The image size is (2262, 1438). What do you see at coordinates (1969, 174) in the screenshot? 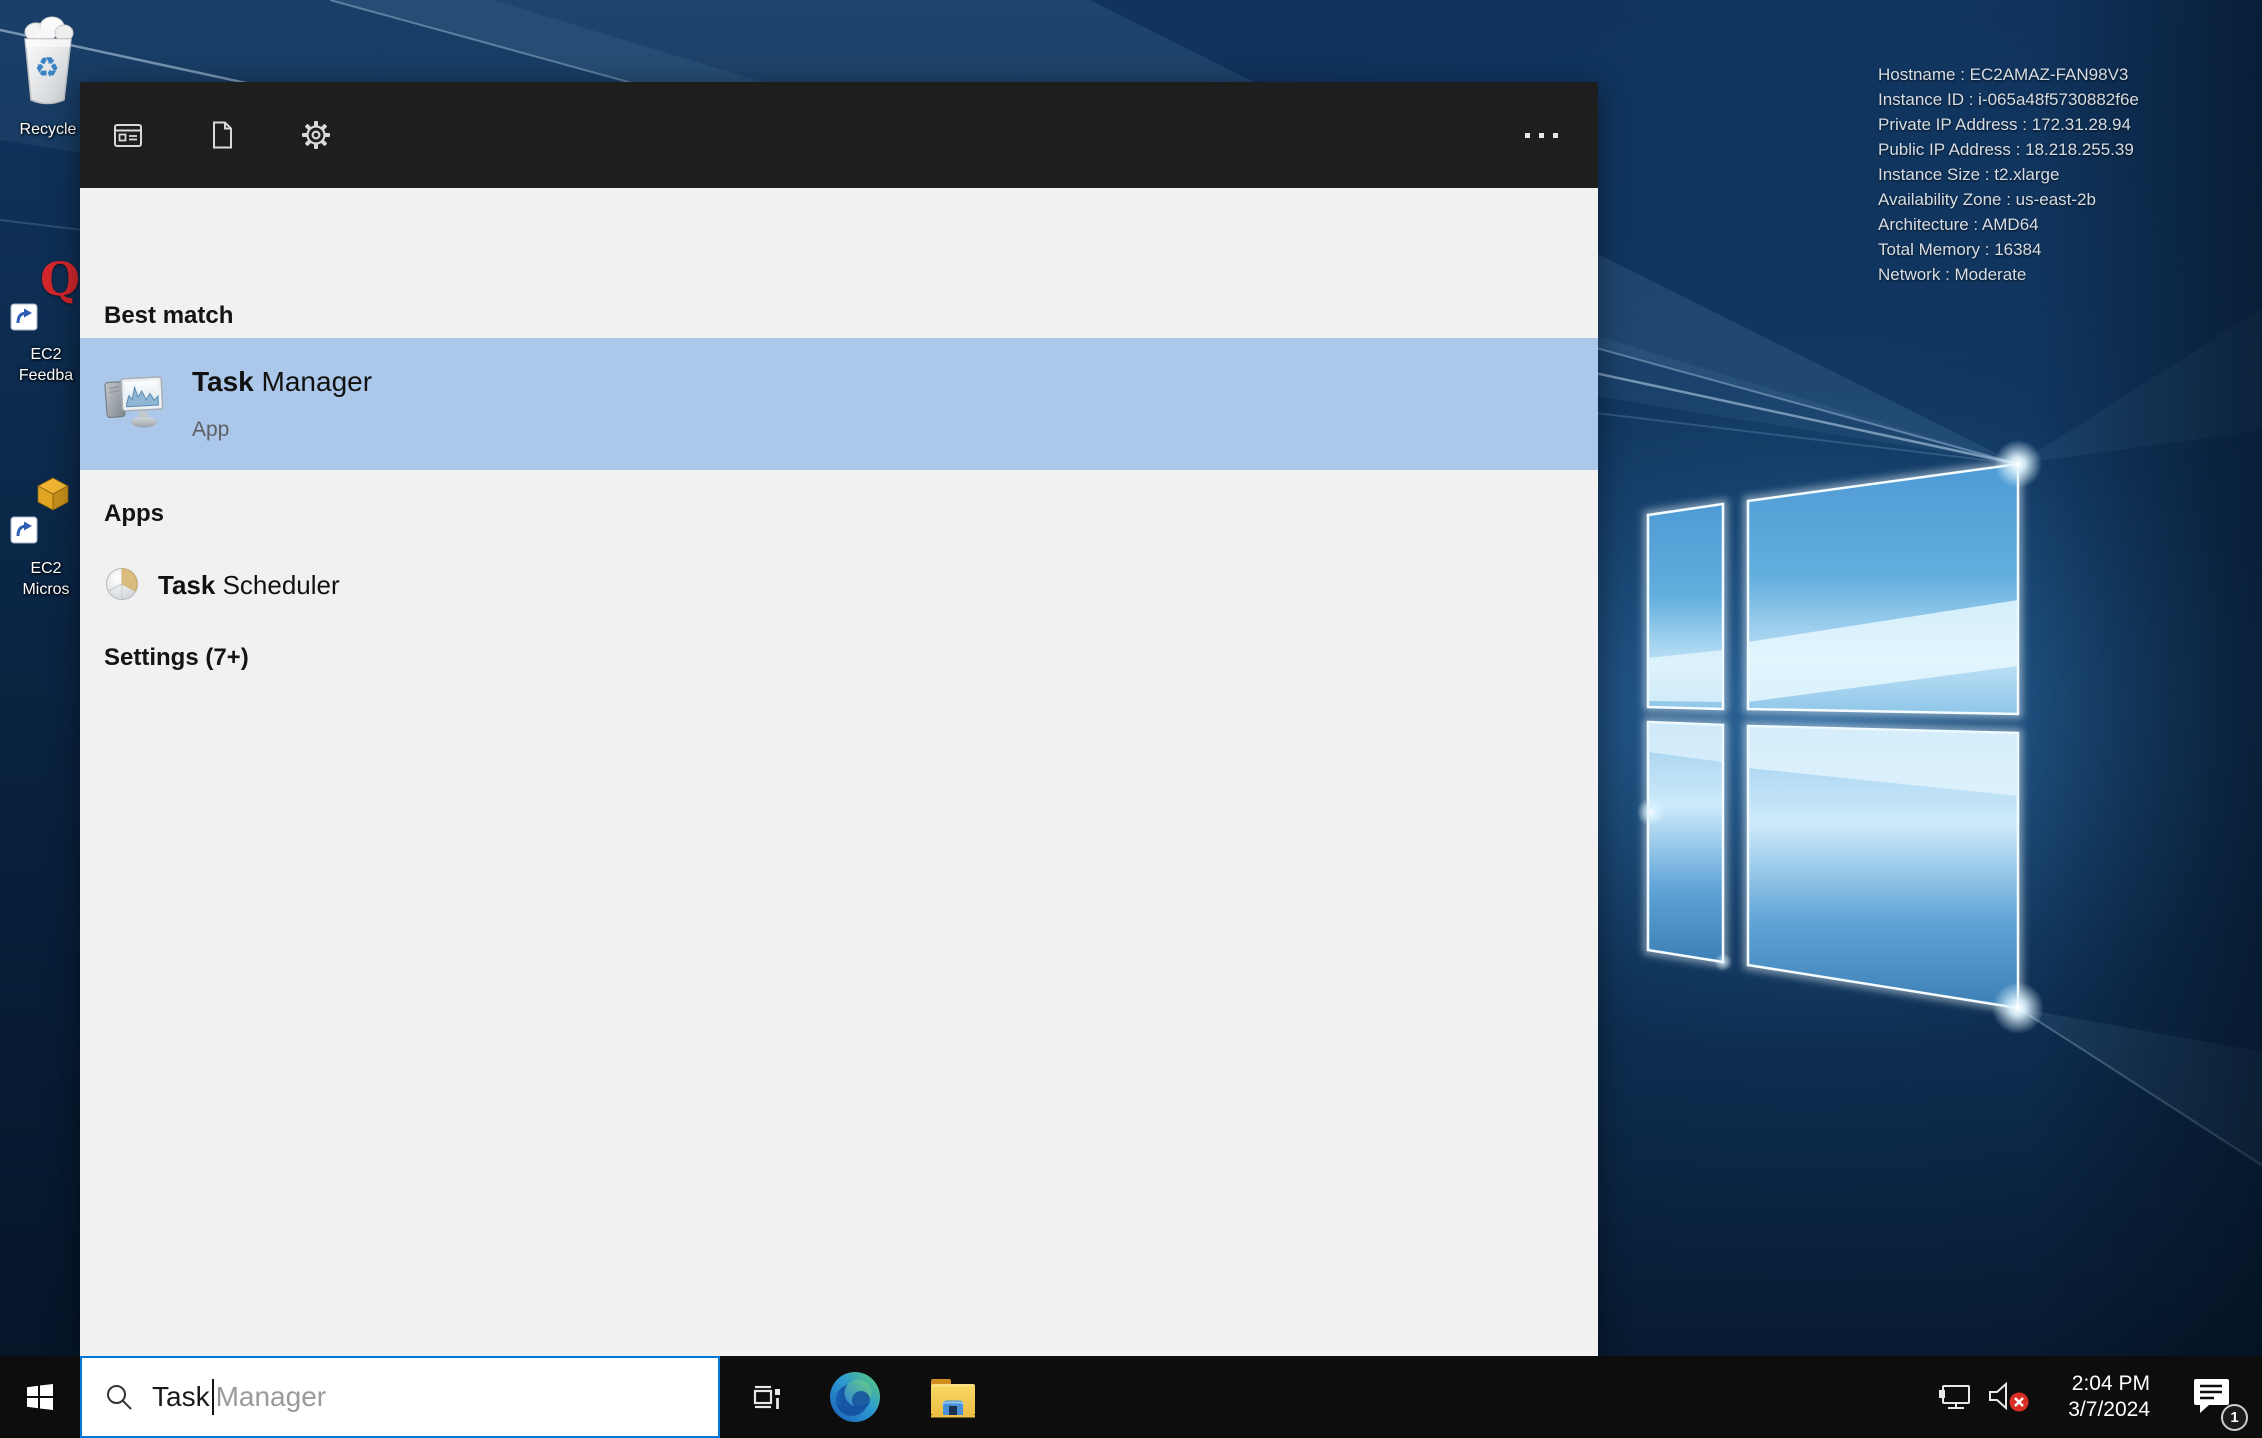
I see `ec2-info-line: Instance Size : t2.xlarge` at bounding box center [1969, 174].